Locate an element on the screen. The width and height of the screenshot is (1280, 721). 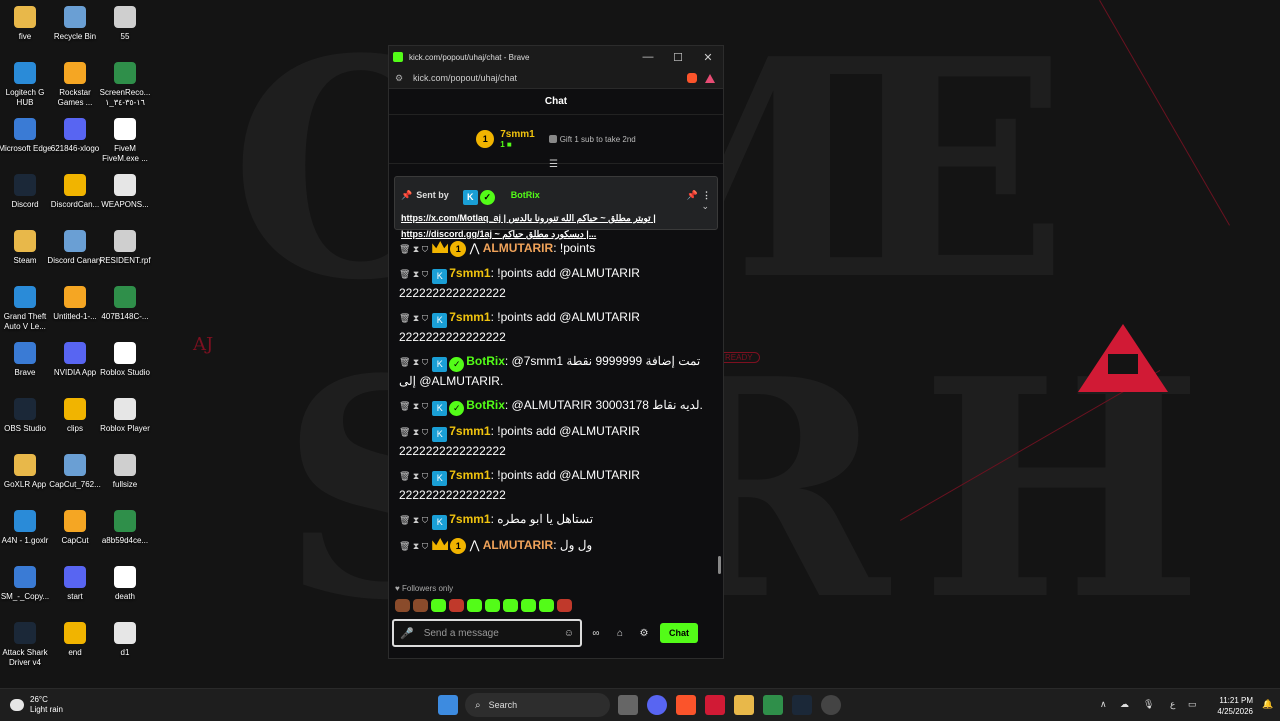
desktop-icon: NVIDIA App is located at coordinates (75, 360).